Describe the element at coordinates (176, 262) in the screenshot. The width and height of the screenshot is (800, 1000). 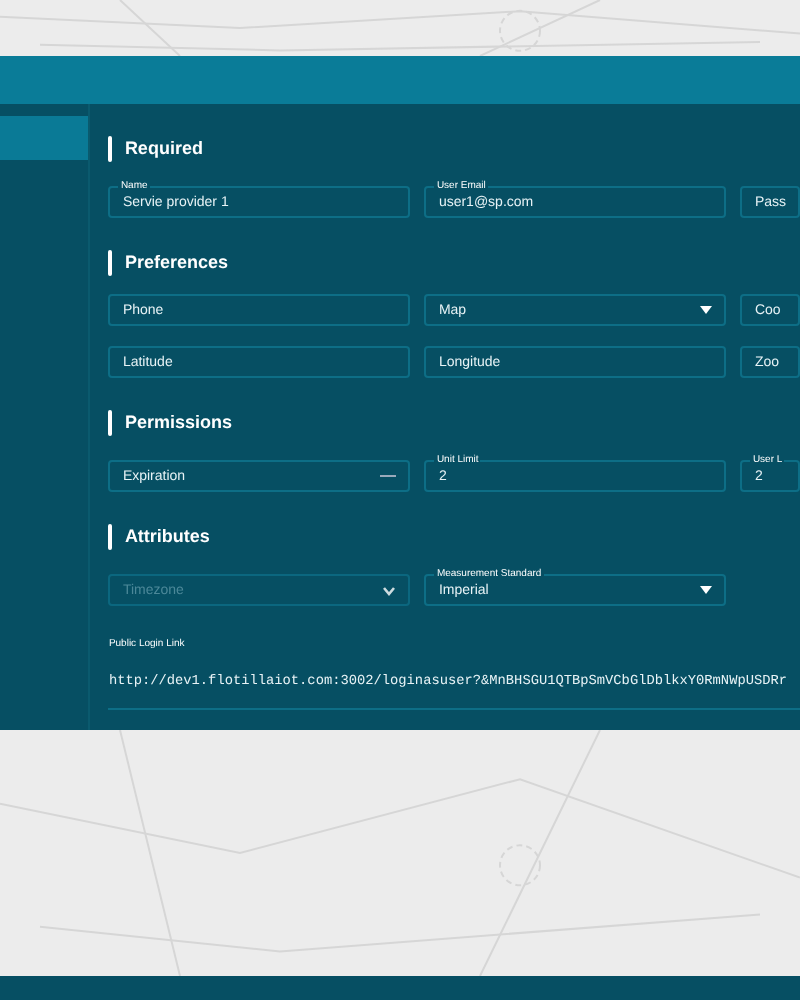
I see `section-title: Preferences` at that location.